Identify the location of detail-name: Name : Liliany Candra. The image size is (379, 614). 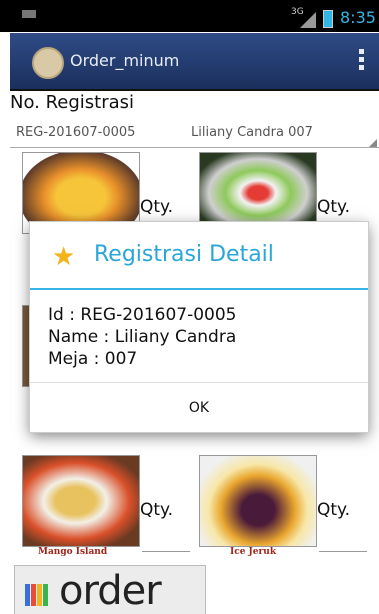
(142, 337).